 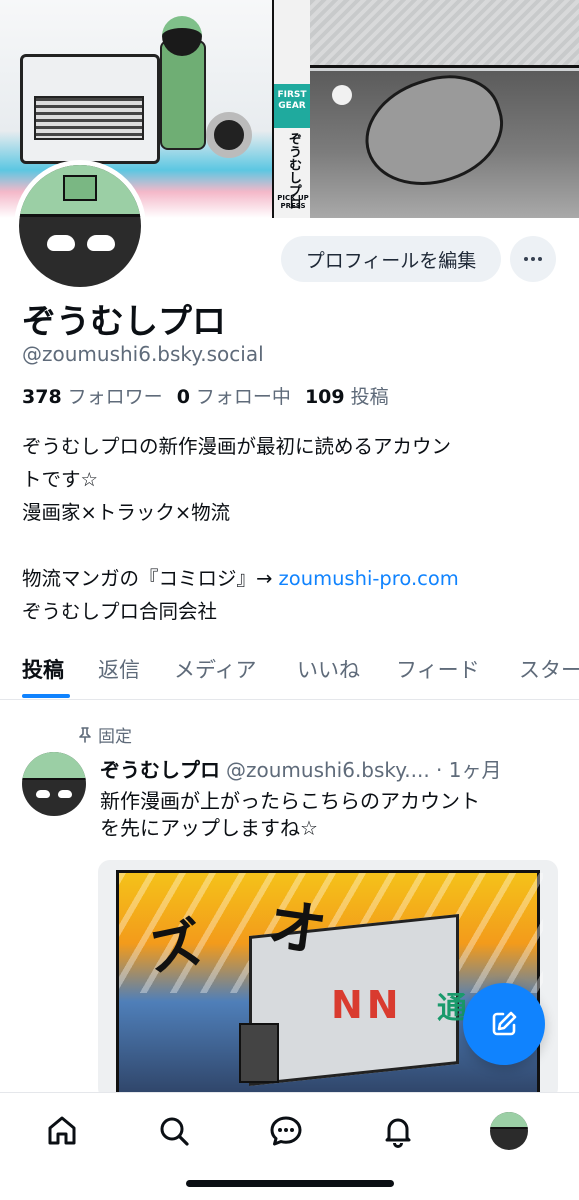 I want to click on avatar-image, so click(x=80, y=226).